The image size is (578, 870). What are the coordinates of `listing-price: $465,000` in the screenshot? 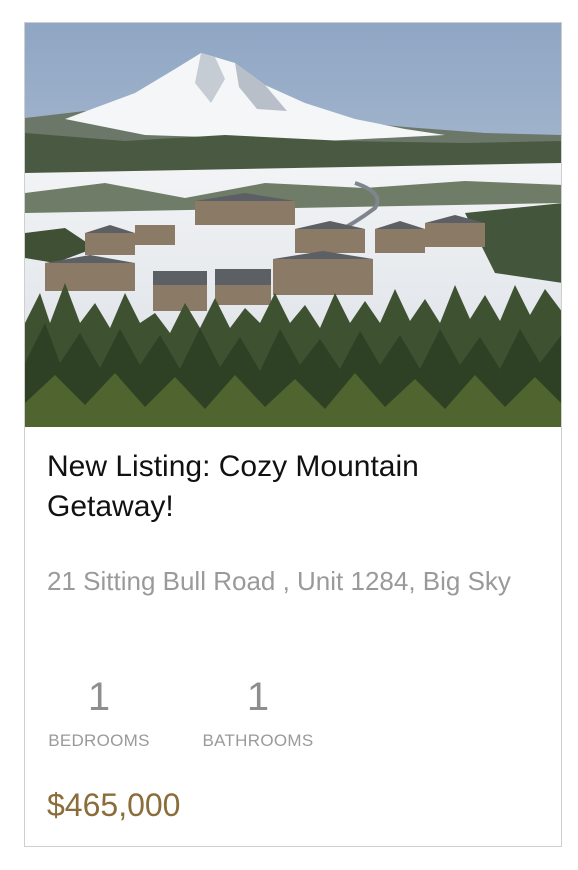 It's located at (114, 805).